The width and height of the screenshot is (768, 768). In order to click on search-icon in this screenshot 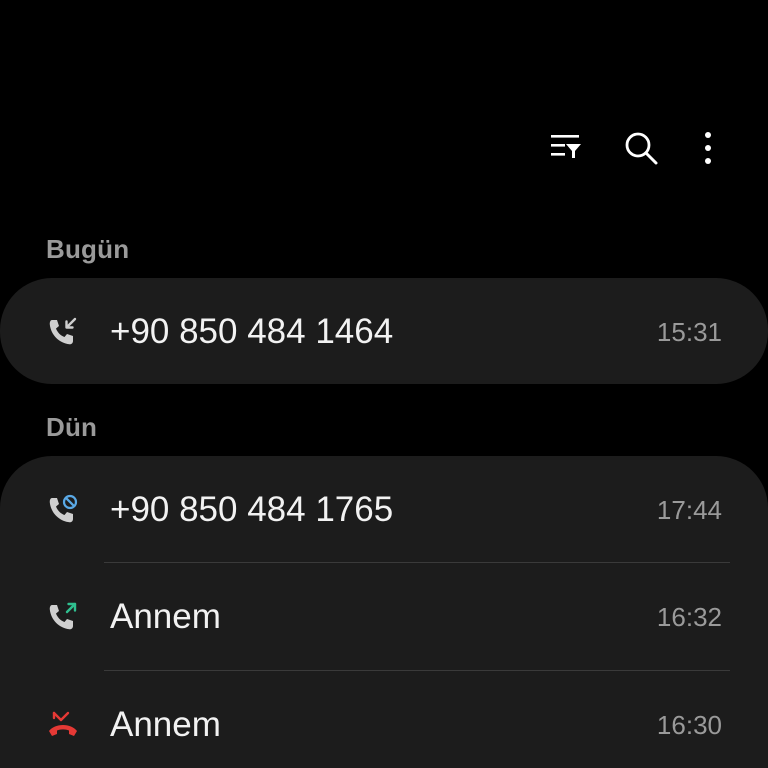, I will do `click(641, 148)`.